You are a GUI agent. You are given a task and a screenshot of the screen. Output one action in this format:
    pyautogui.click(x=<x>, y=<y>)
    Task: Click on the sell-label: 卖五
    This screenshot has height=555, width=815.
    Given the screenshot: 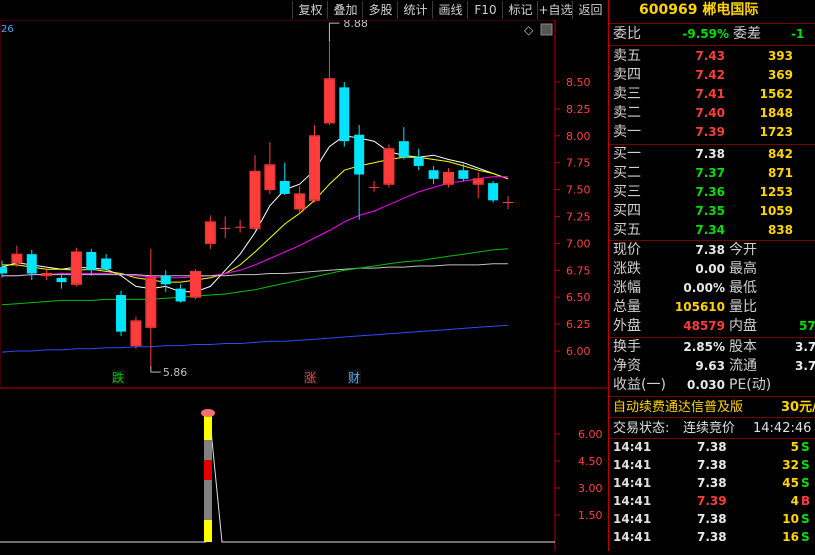 What is the action you would take?
    pyautogui.click(x=627, y=56)
    